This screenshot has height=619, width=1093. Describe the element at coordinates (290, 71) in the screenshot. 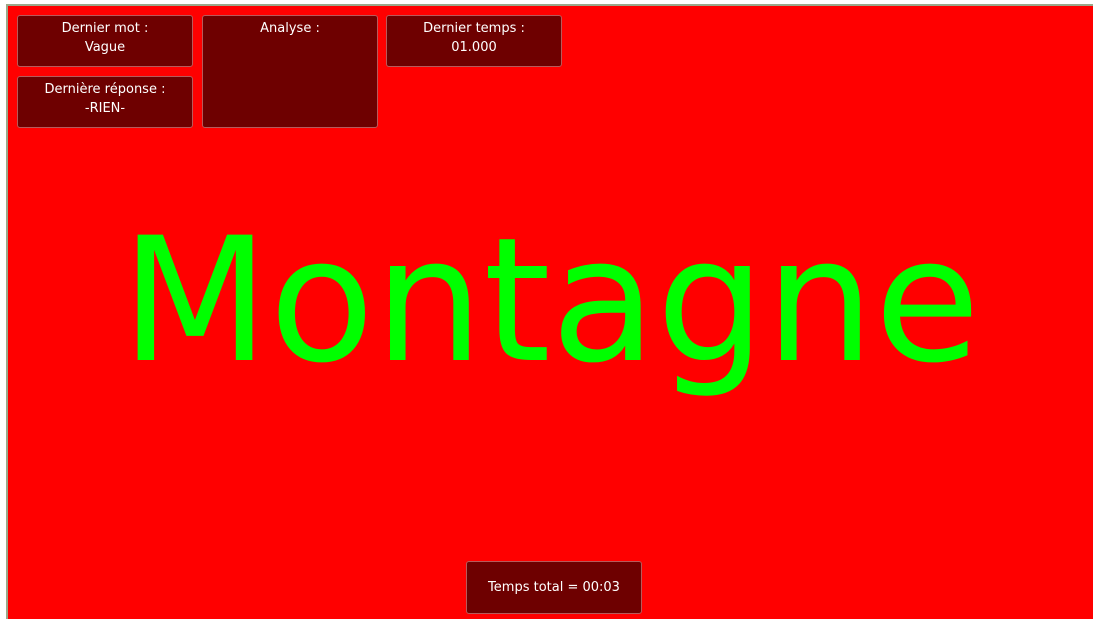

I see `analysis-panel: Analyse :` at that location.